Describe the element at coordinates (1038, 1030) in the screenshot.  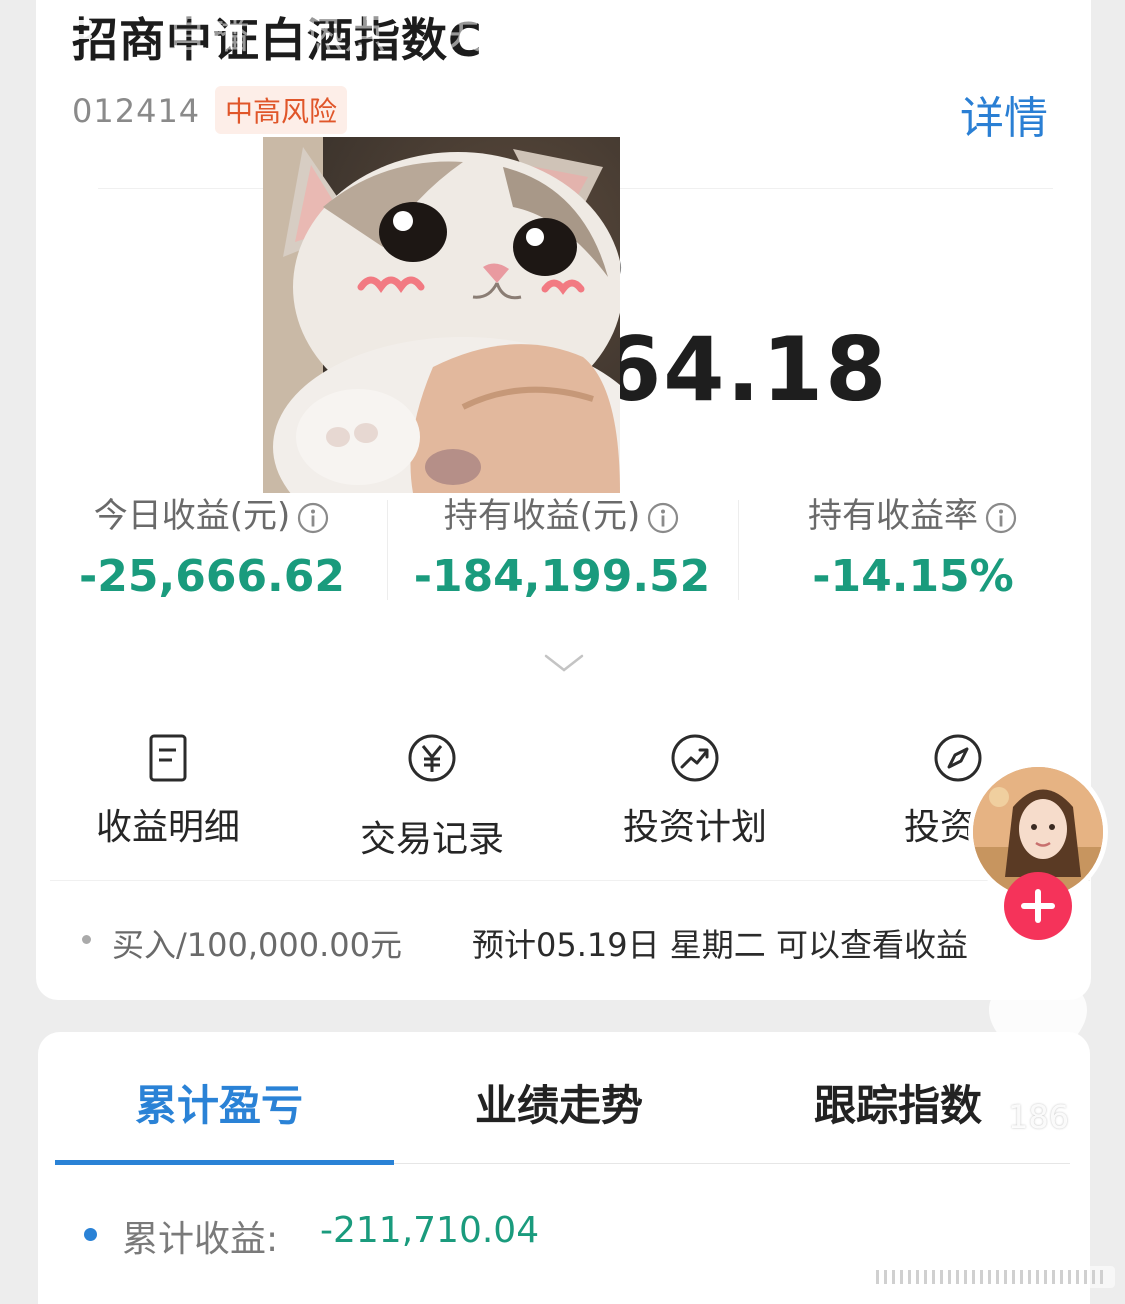
I see `heart-icon` at that location.